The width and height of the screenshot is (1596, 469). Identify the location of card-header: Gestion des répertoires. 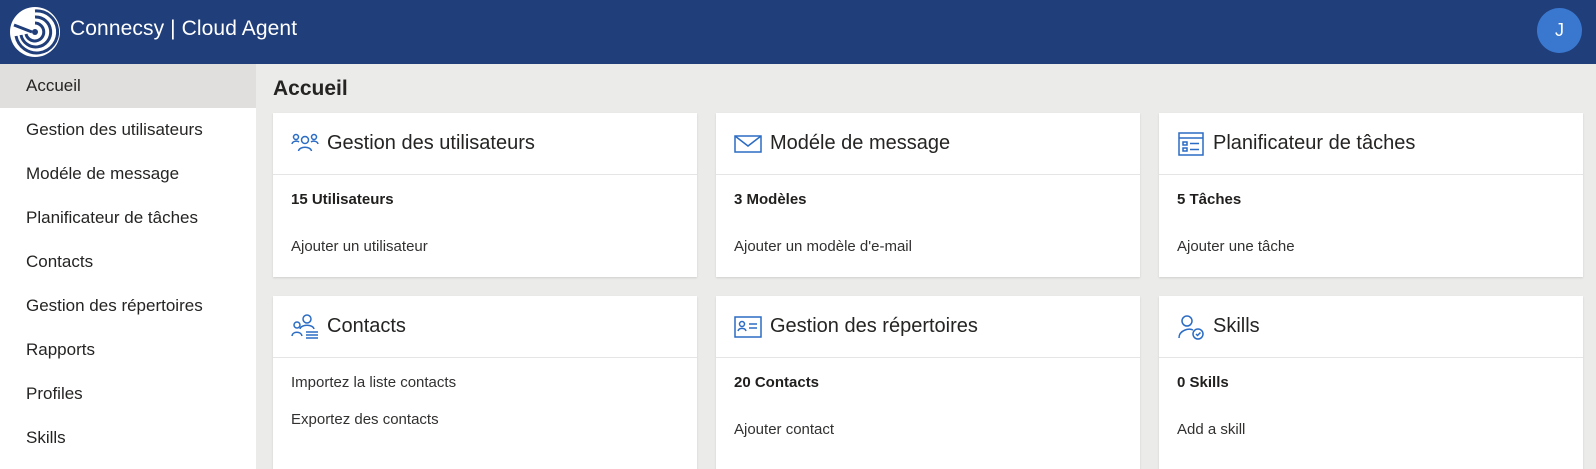
(928, 327).